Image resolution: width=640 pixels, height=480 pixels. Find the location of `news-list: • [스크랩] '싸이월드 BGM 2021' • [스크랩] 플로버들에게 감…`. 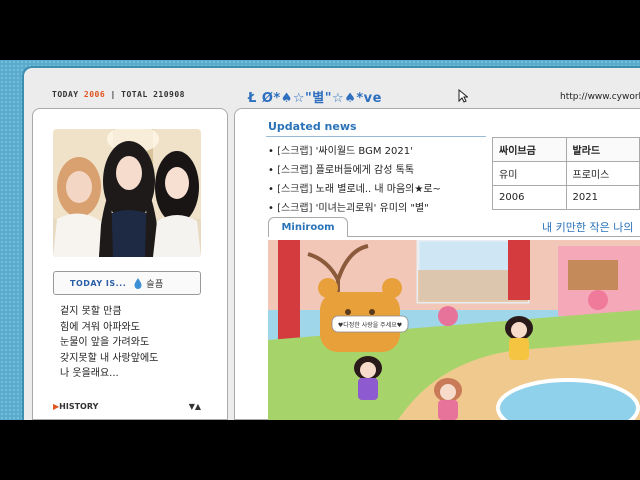

news-list: • [스크랩] '싸이월드 BGM 2021' • [스크랩] 플로버들에게 감… is located at coordinates (354, 180).